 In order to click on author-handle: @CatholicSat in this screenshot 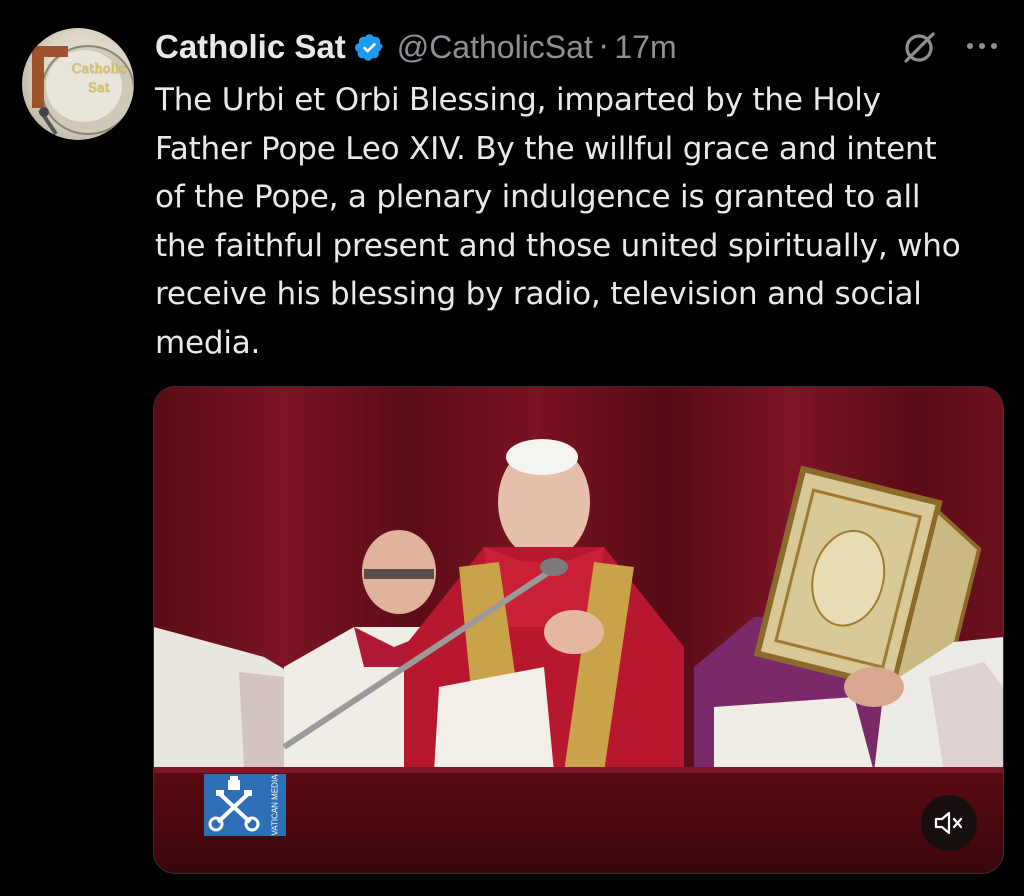, I will do `click(495, 47)`.